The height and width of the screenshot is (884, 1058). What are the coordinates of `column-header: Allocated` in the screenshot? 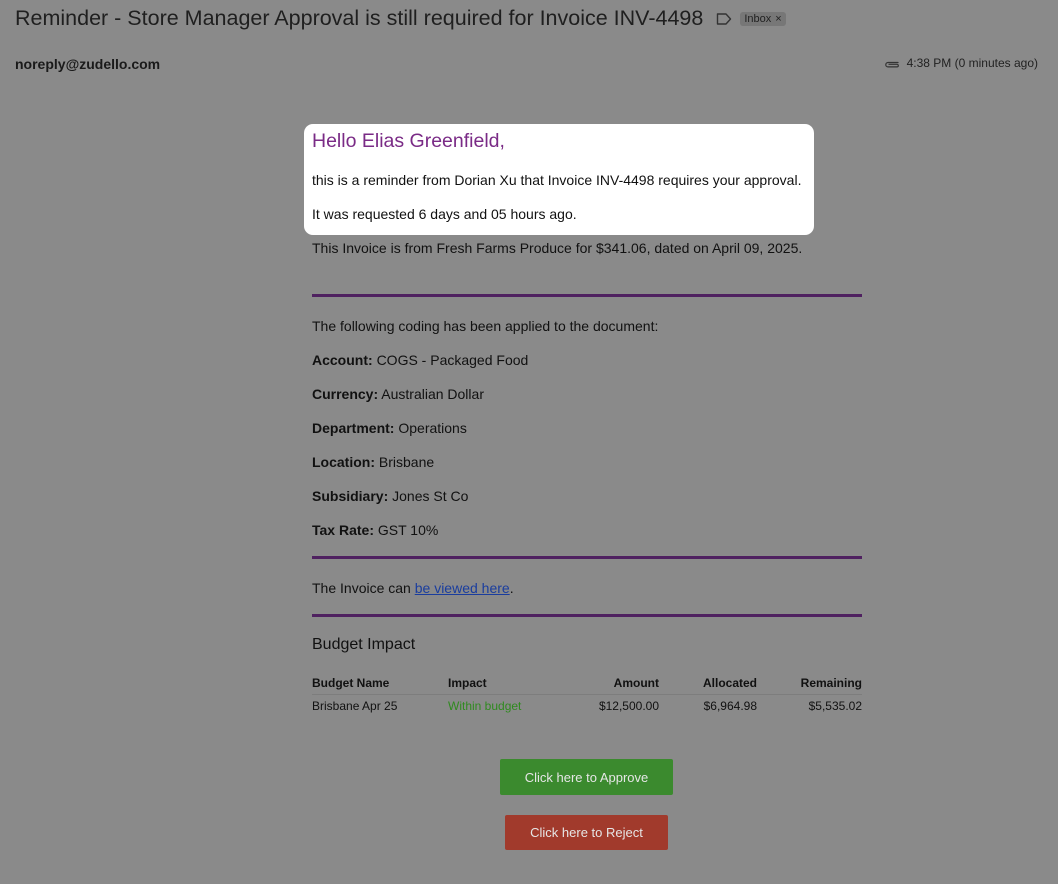 It's located at (708, 685).